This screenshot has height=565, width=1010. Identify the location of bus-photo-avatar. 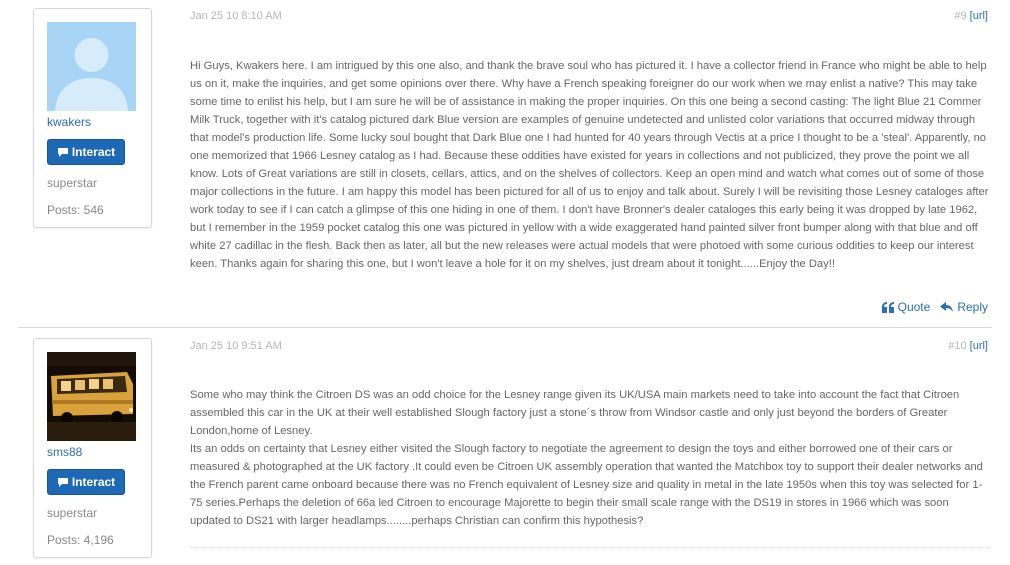
(91, 396).